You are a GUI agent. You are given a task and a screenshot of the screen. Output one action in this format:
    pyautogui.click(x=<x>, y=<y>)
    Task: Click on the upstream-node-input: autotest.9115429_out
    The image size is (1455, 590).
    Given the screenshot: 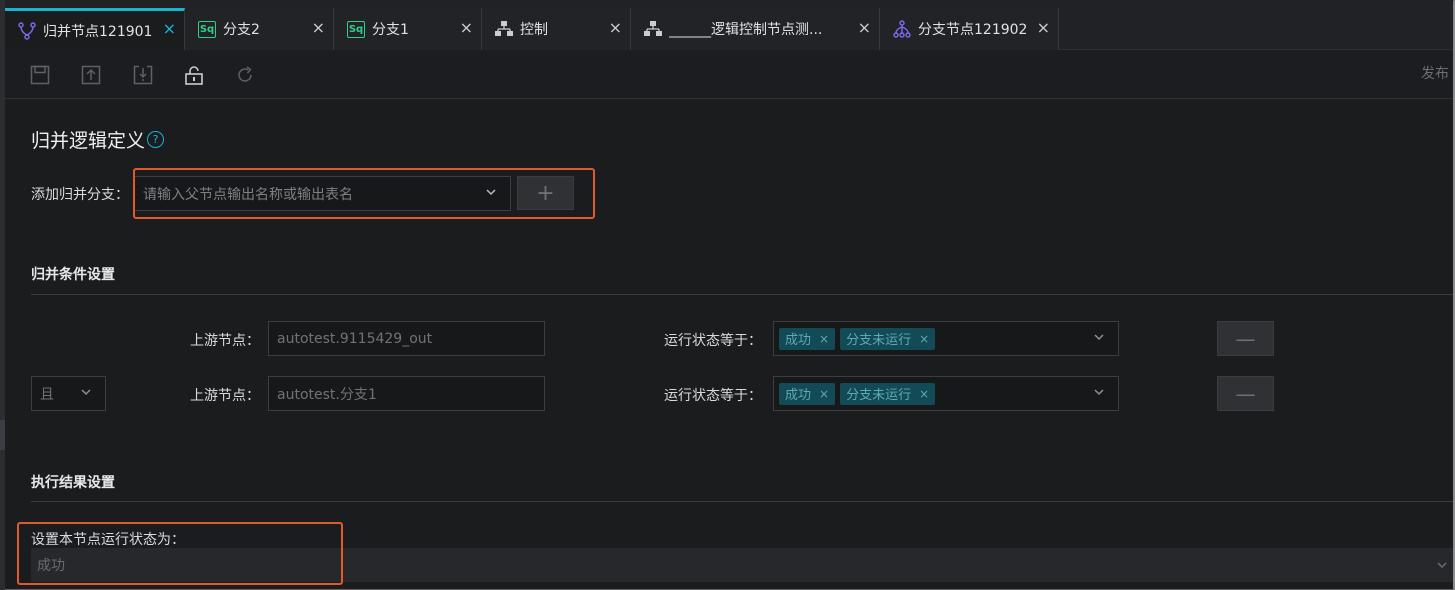 What is the action you would take?
    pyautogui.click(x=406, y=338)
    